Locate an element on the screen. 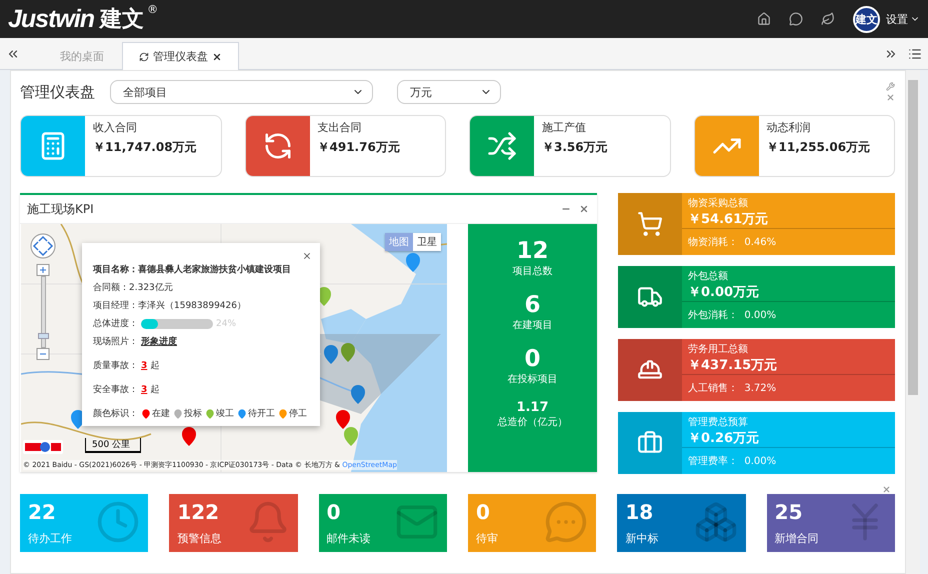 The image size is (928, 574). cost-ratio: 管理费率： 0.00% is located at coordinates (732, 461).